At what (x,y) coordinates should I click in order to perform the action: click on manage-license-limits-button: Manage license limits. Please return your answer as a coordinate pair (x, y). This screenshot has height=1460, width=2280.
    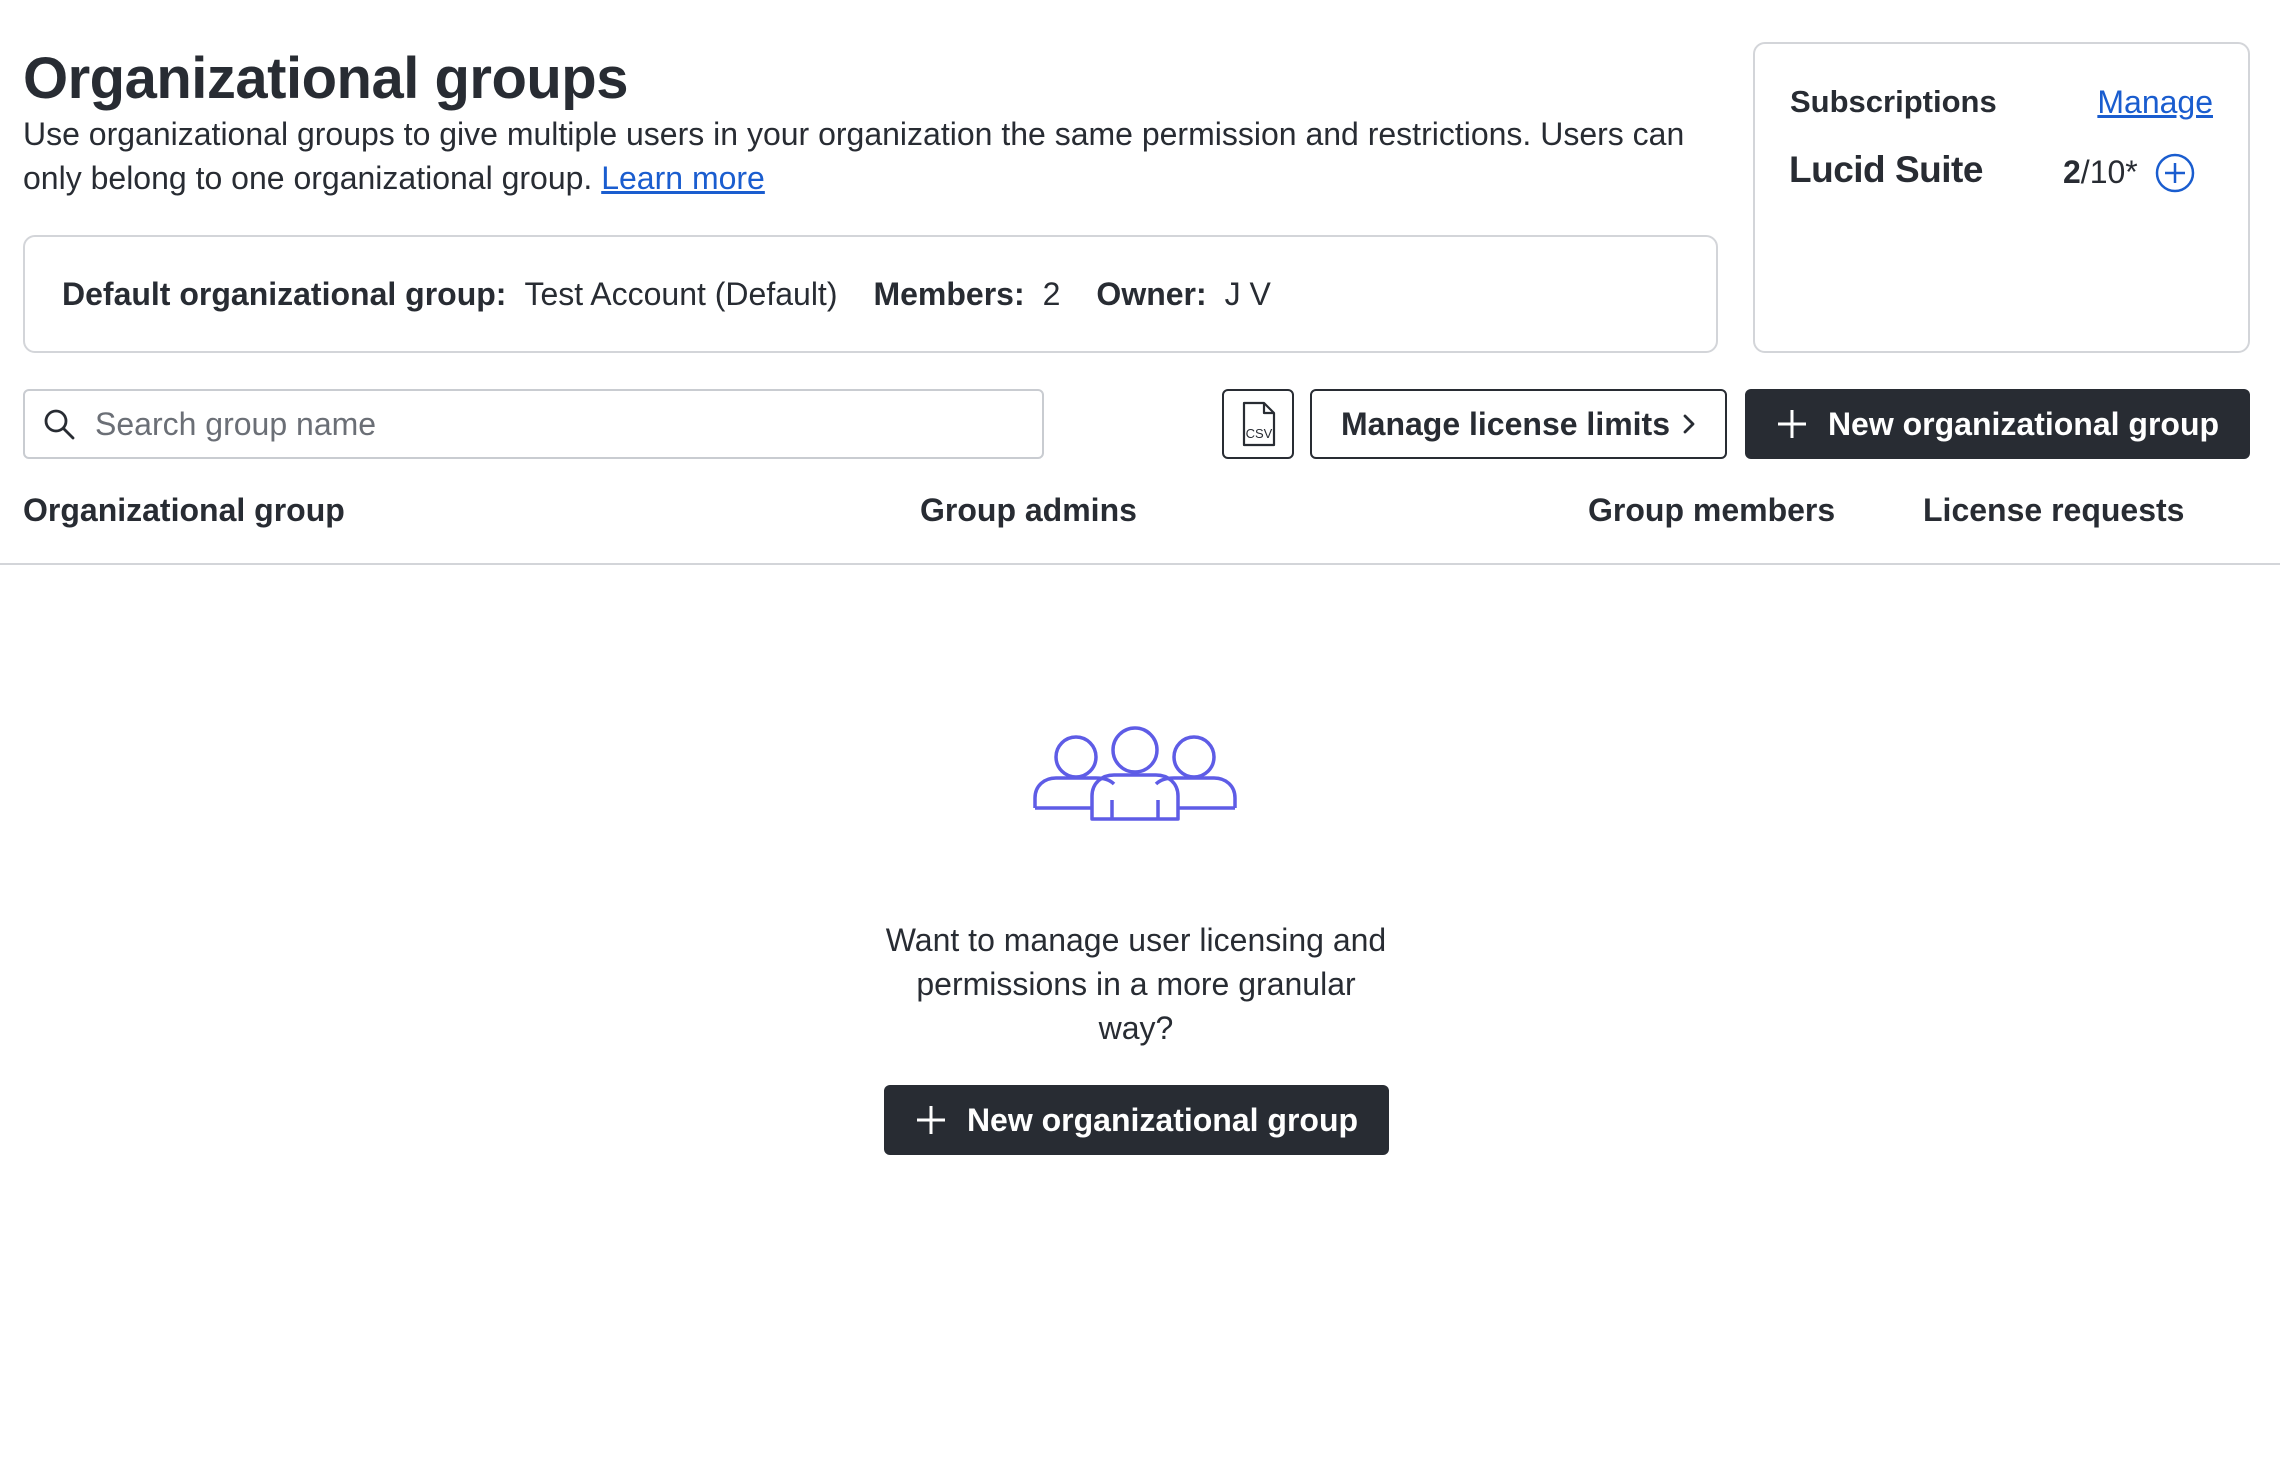
    Looking at the image, I should click on (1518, 424).